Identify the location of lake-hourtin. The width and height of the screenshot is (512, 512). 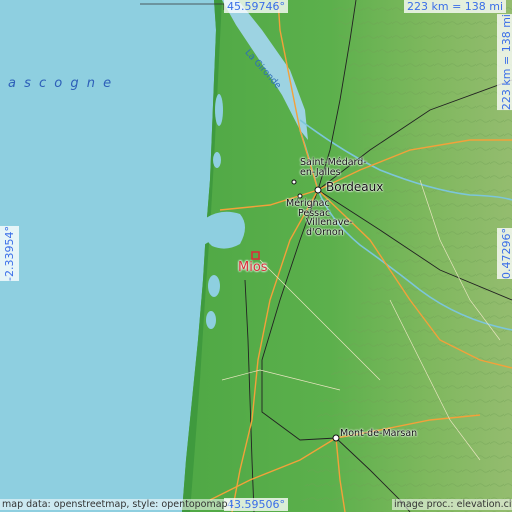
(219, 110).